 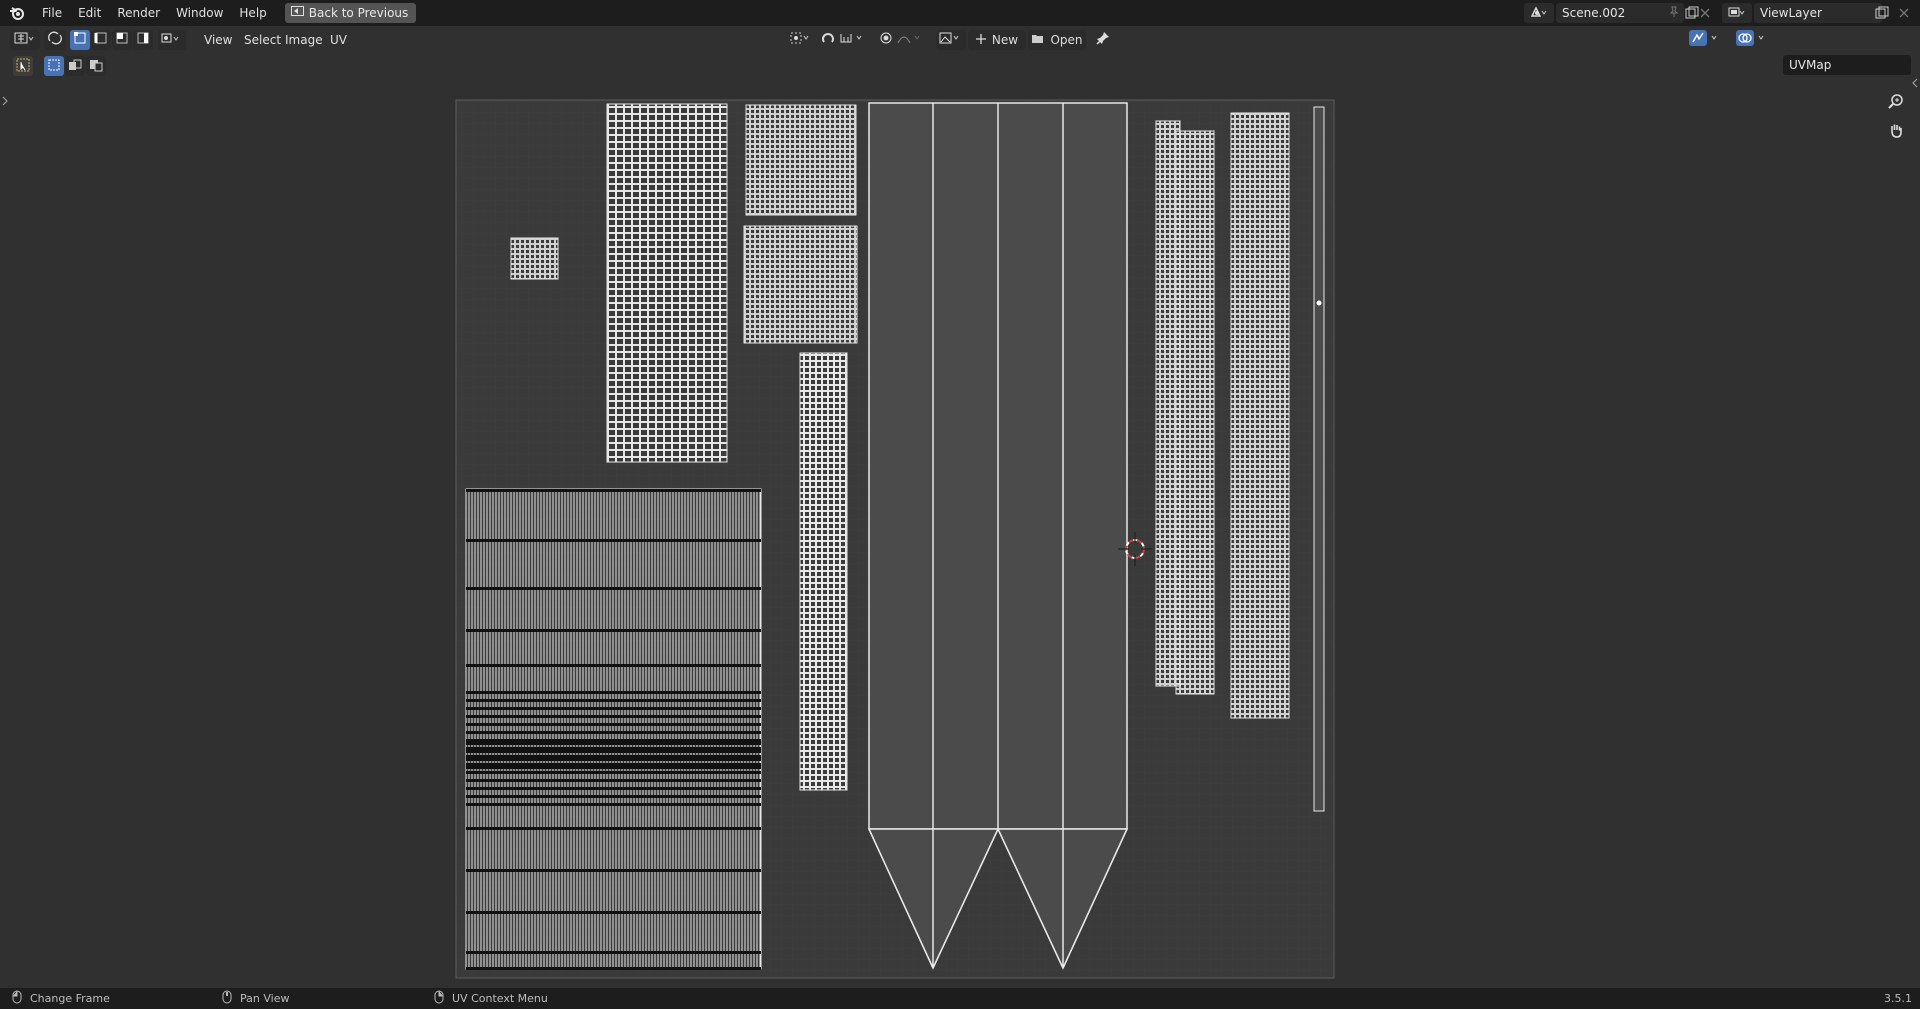 What do you see at coordinates (75, 66) in the screenshot?
I see `select-mode-extend` at bounding box center [75, 66].